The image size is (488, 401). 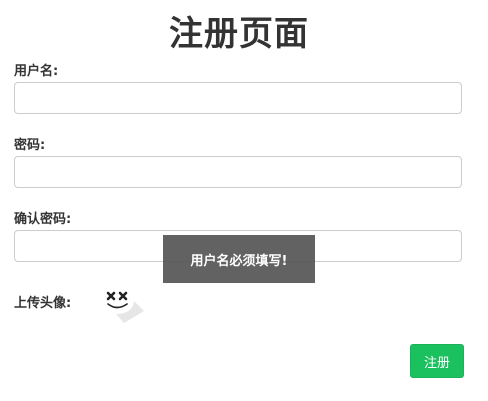 I want to click on password-input, so click(x=238, y=172).